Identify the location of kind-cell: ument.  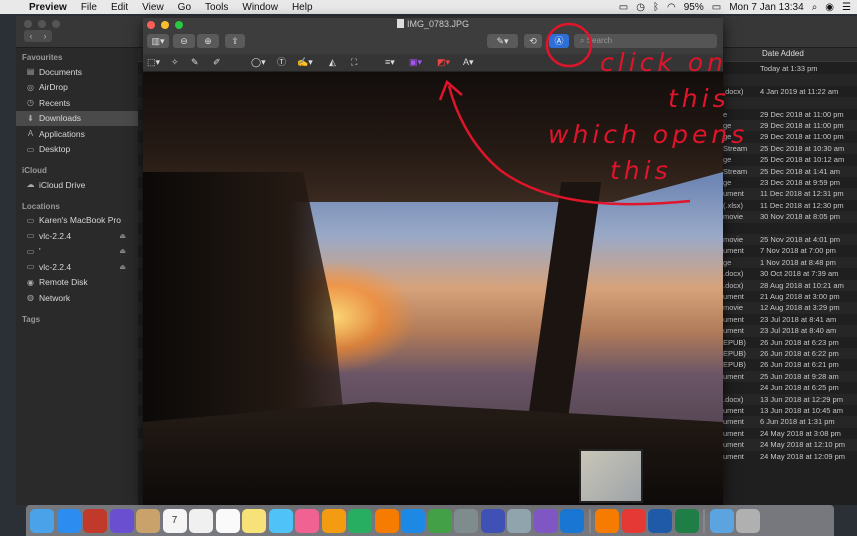
(733, 296).